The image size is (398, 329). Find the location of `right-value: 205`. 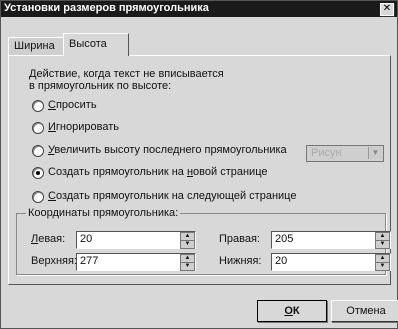

right-value: 205 is located at coordinates (284, 239).